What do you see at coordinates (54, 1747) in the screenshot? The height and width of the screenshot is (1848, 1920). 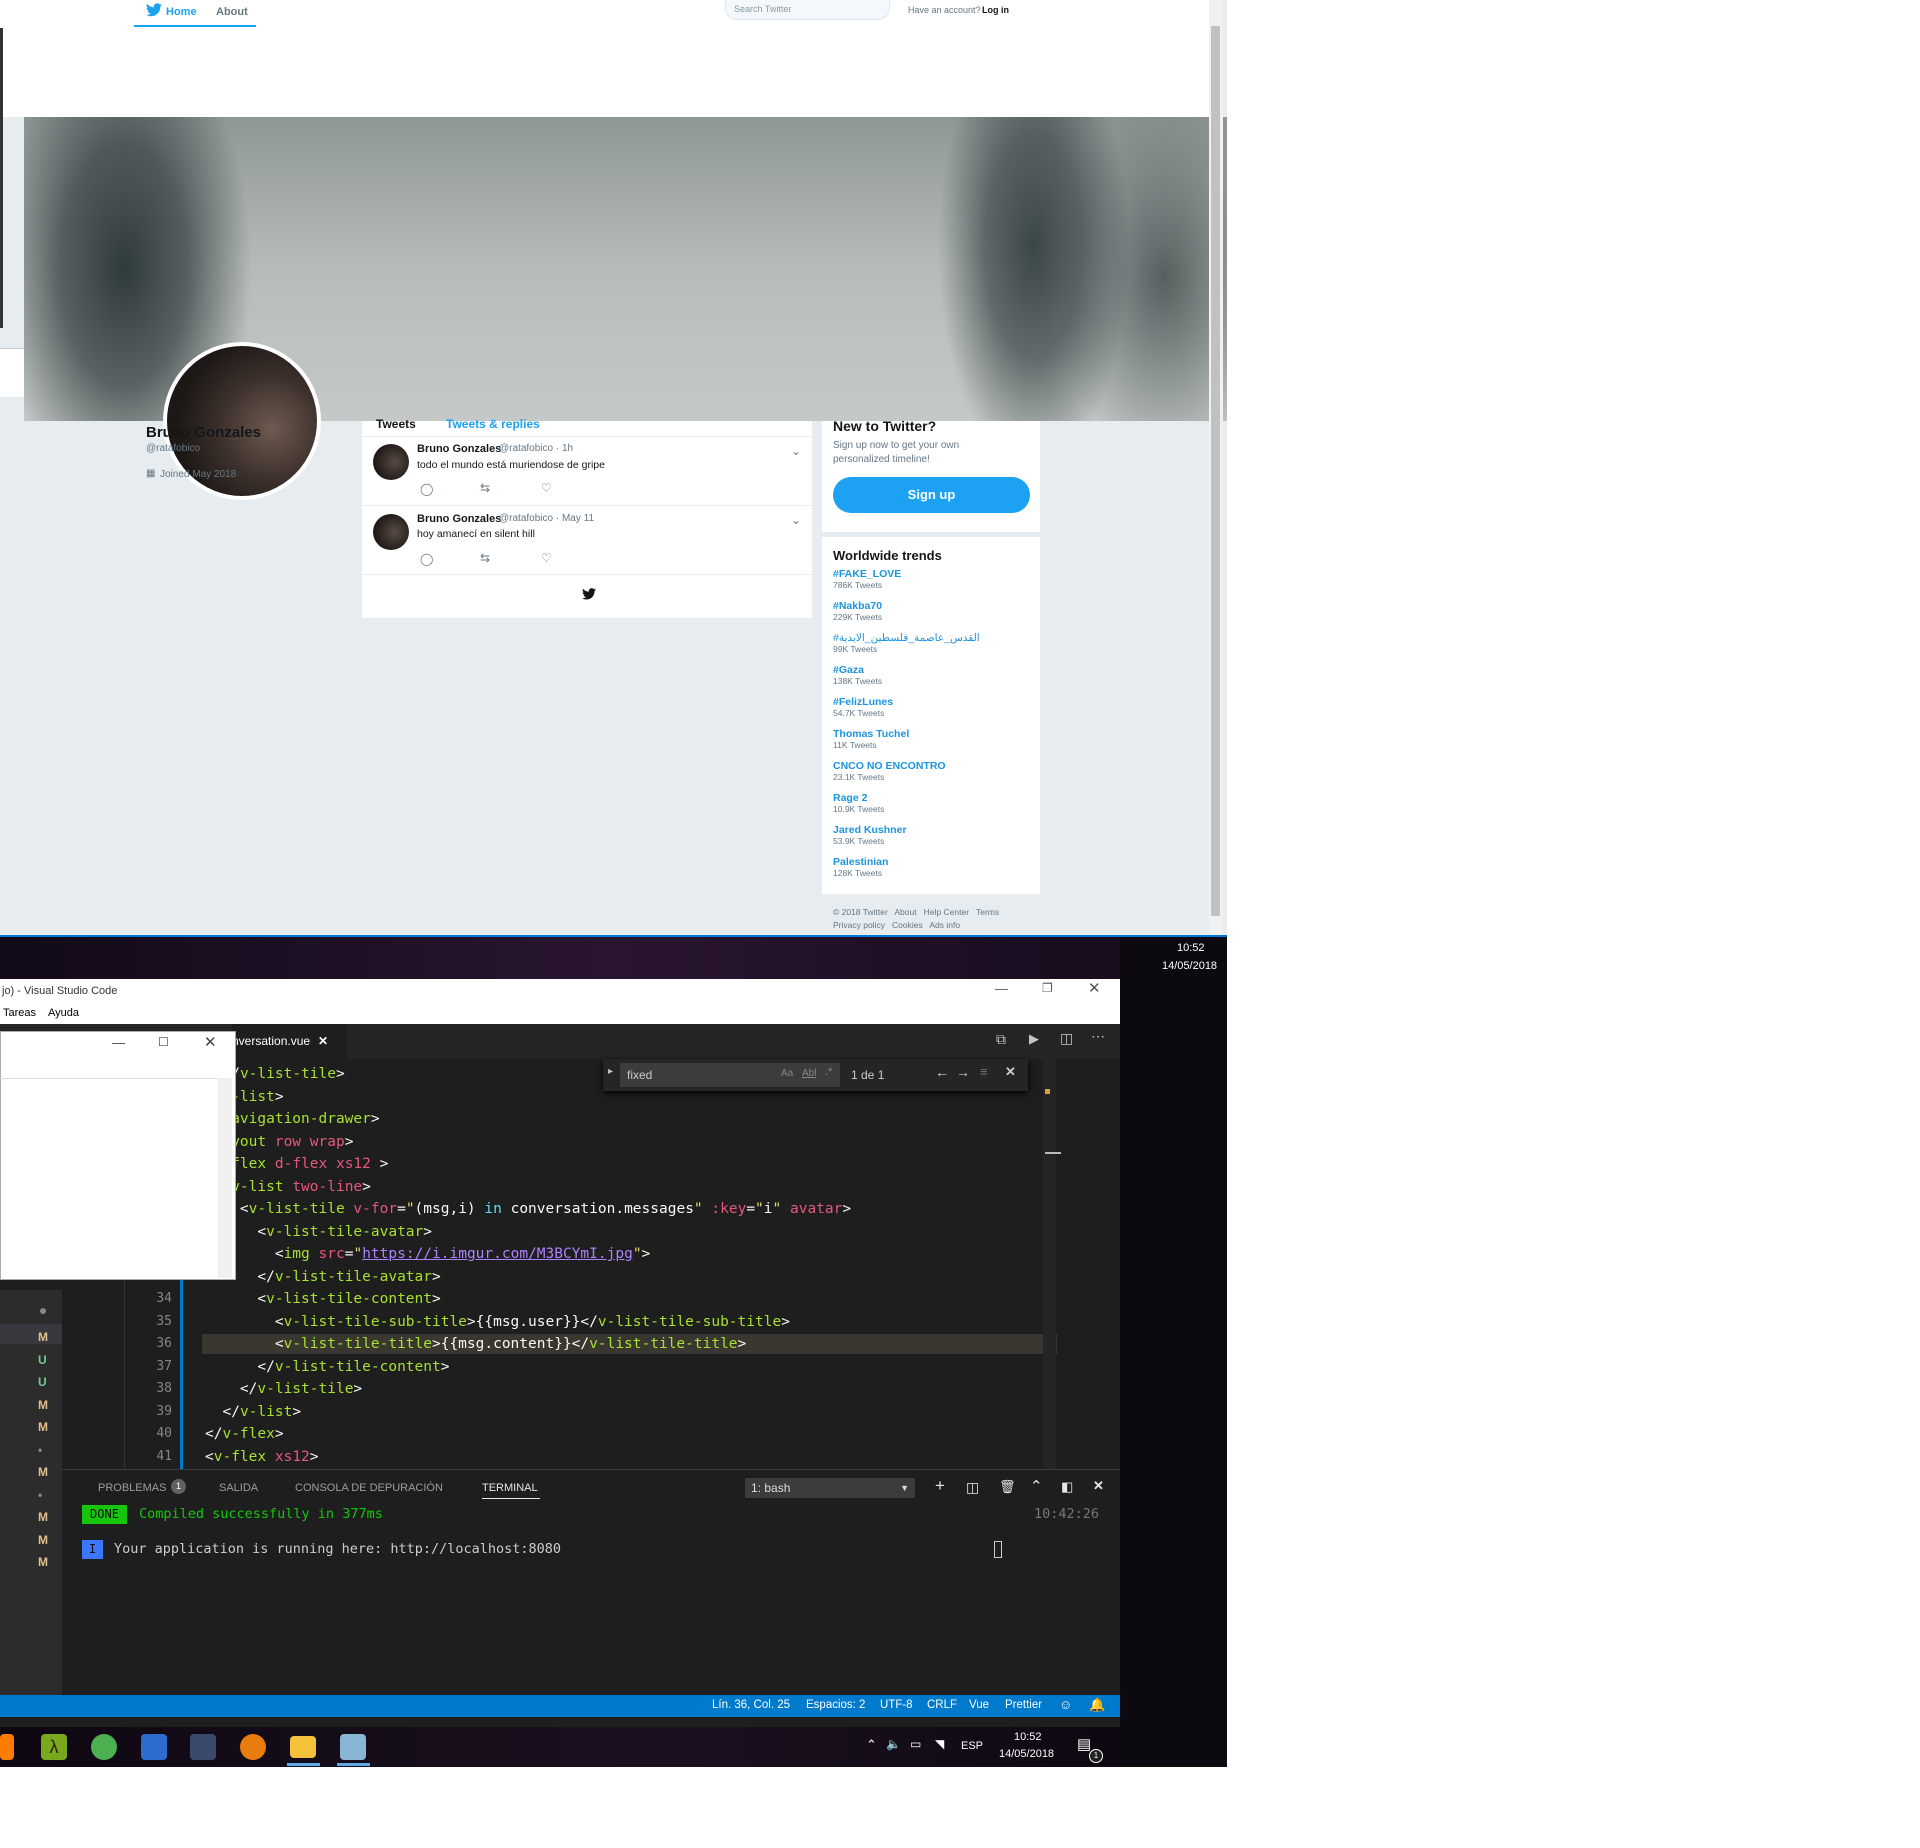 I see `lambda-app-icon: λ` at bounding box center [54, 1747].